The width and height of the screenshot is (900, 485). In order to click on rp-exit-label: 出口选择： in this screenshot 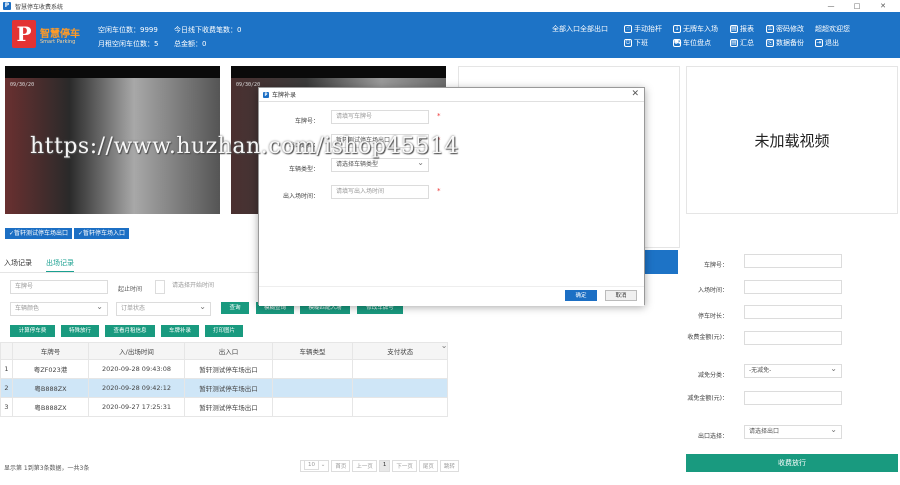, I will do `click(712, 436)`.